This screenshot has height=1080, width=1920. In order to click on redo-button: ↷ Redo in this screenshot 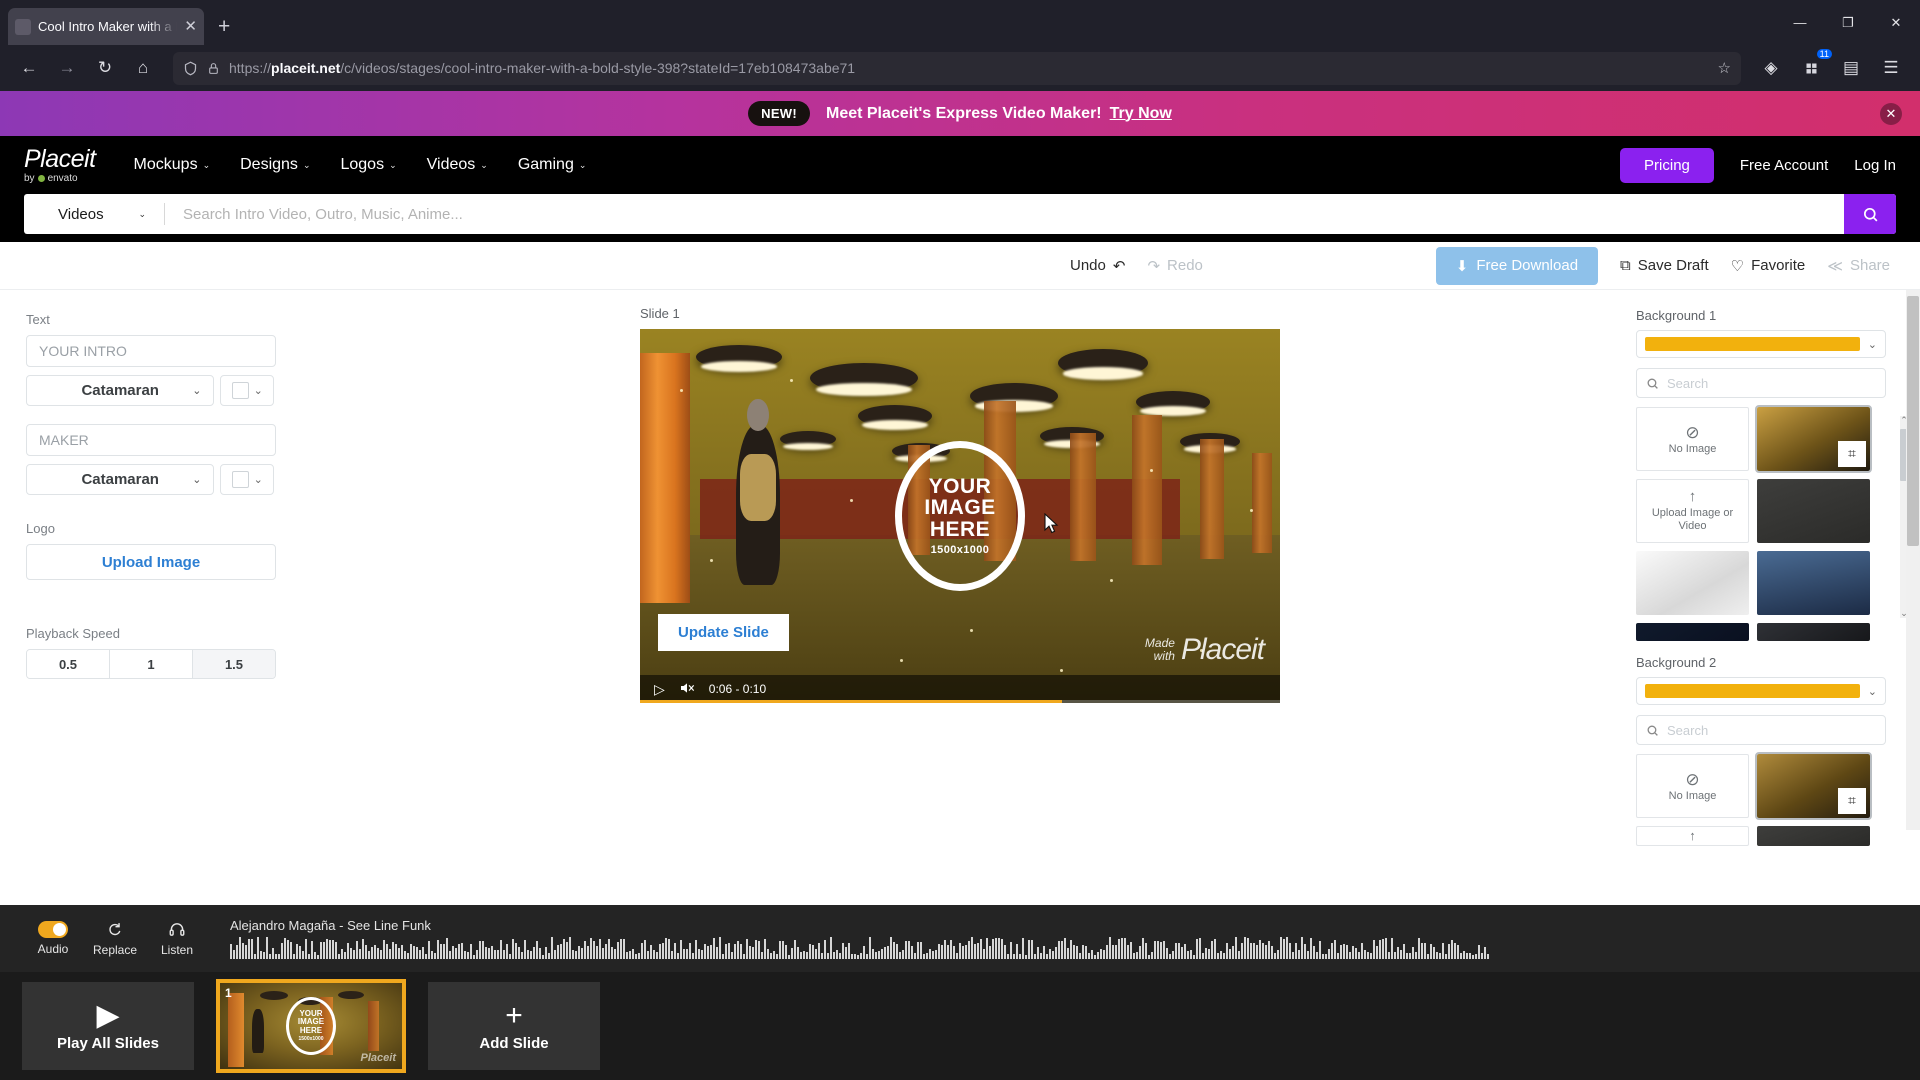, I will do `click(1174, 266)`.